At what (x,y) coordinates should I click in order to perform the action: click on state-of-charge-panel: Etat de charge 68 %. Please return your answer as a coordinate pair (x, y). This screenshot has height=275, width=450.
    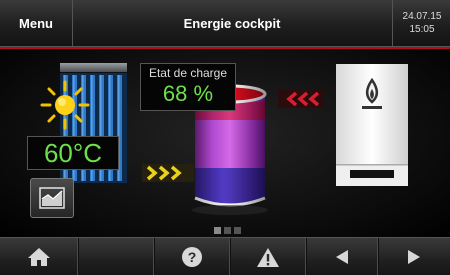
    Looking at the image, I should click on (188, 87).